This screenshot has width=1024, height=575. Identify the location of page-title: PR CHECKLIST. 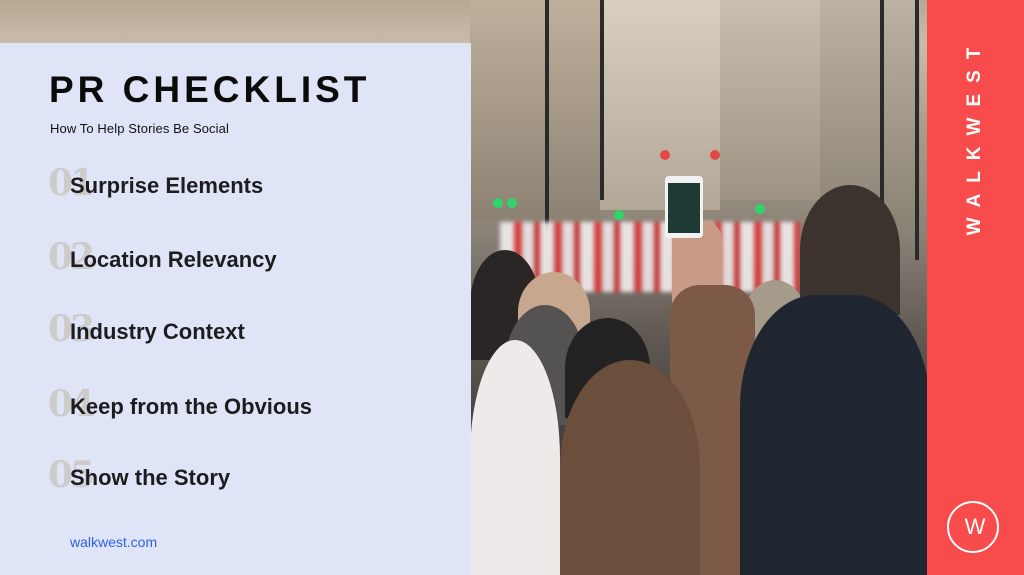
(210, 89).